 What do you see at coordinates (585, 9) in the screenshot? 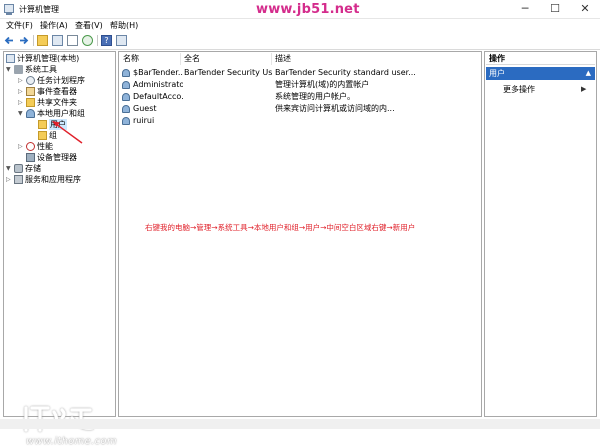
I see `close-button: ✕` at bounding box center [585, 9].